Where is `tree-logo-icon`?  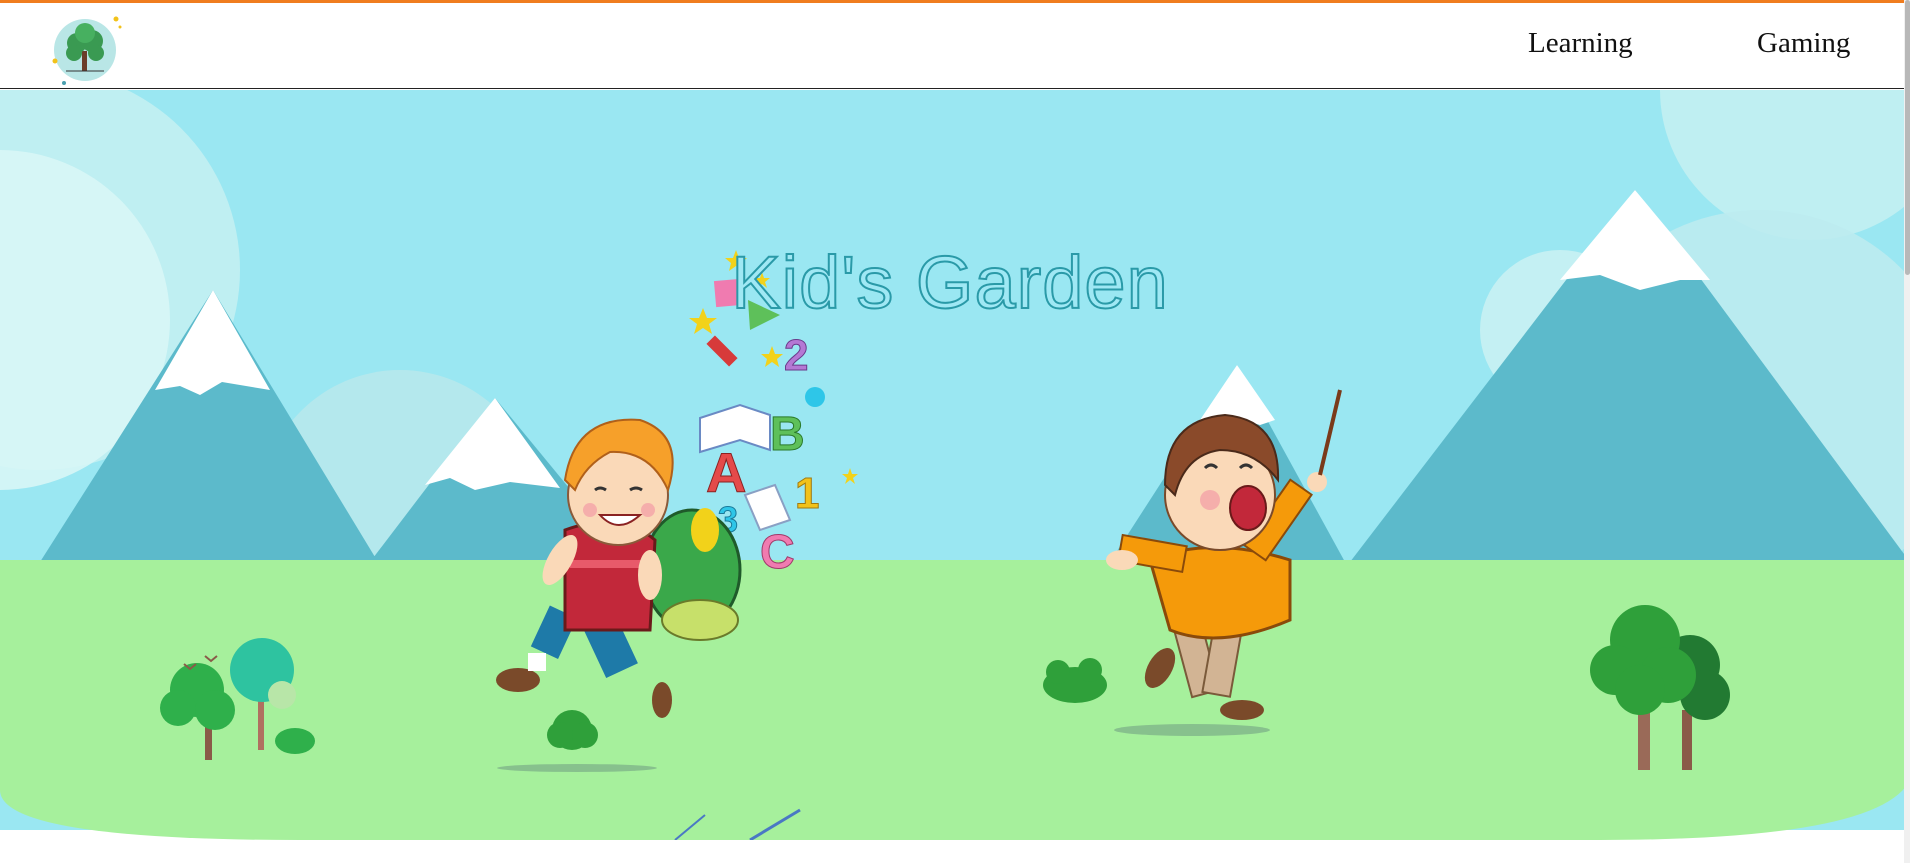
tree-logo-icon is located at coordinates (87, 50).